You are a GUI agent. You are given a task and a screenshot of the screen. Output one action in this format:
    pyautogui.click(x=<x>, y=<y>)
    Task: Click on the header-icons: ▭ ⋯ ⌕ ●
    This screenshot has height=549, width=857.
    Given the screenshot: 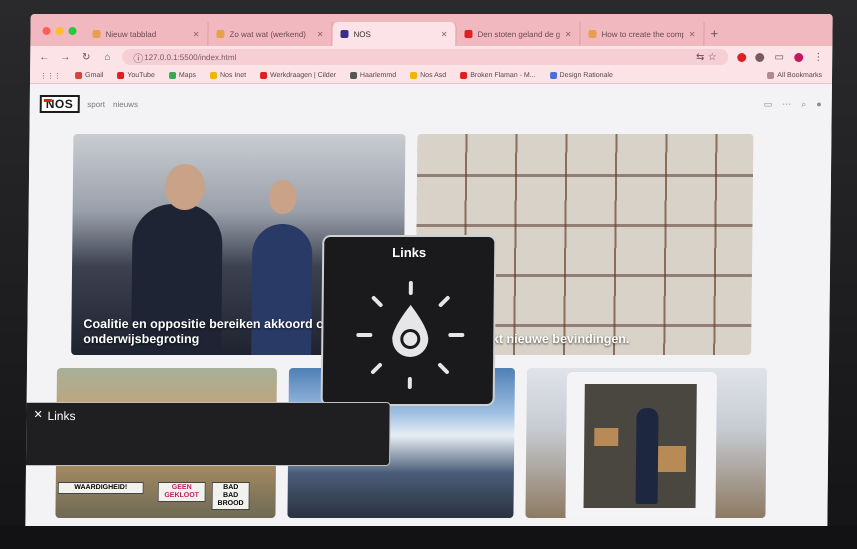 What is the action you would take?
    pyautogui.click(x=793, y=104)
    